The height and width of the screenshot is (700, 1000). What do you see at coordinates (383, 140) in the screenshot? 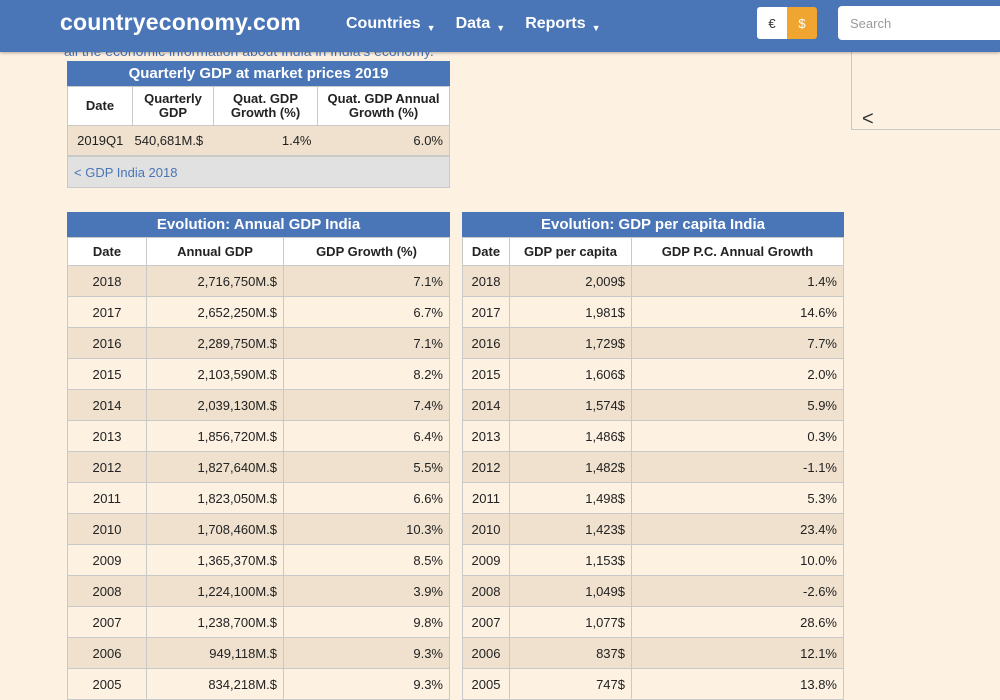
I see `value-cell: 6.0%` at bounding box center [383, 140].